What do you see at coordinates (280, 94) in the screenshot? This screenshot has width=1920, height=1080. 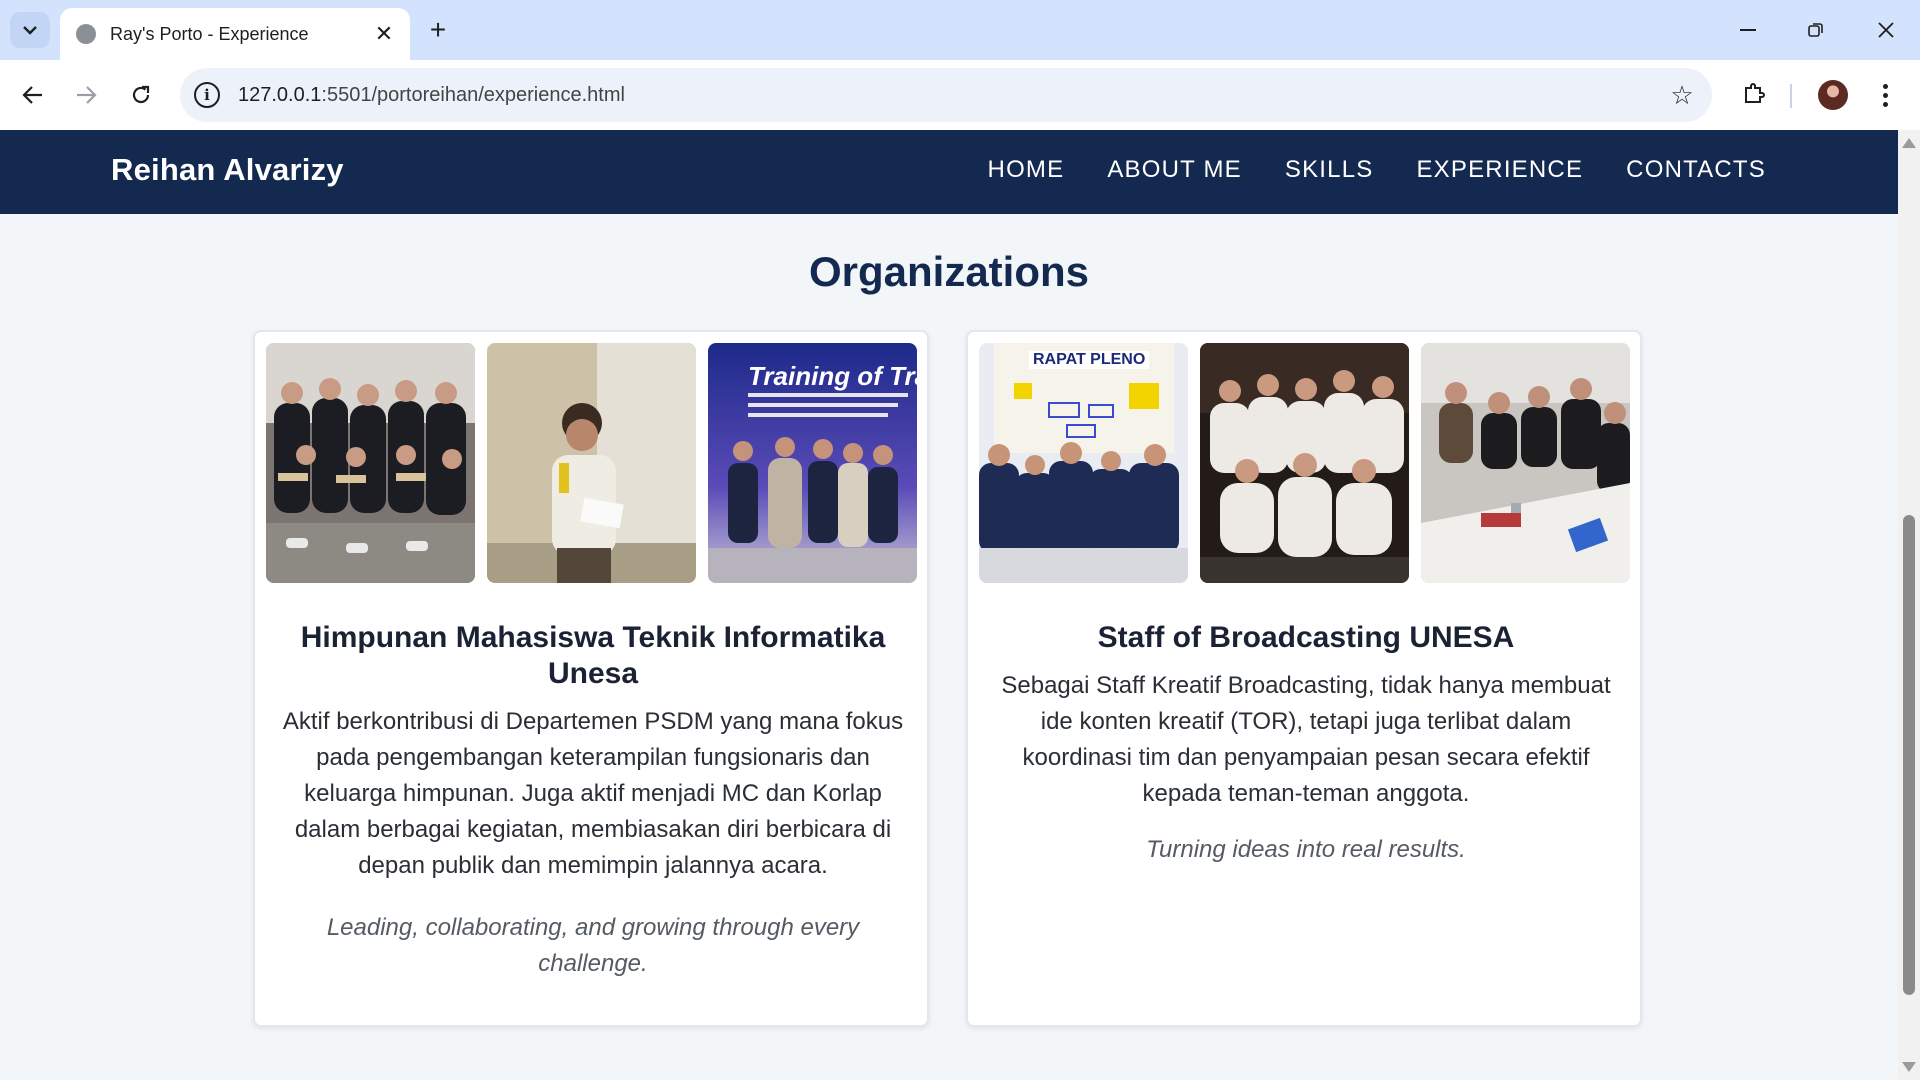 I see `url-host: 127.0.0.1` at bounding box center [280, 94].